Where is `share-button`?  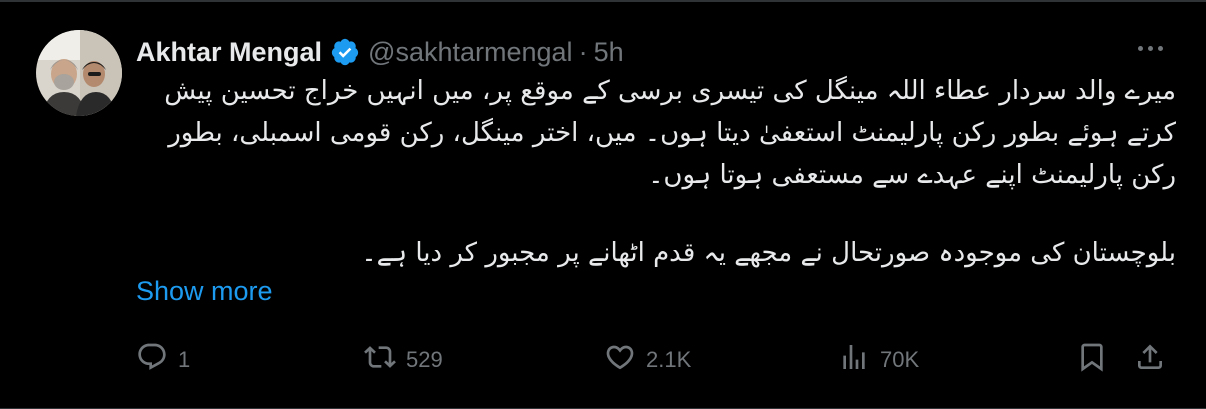
share-button is located at coordinates (1150, 360).